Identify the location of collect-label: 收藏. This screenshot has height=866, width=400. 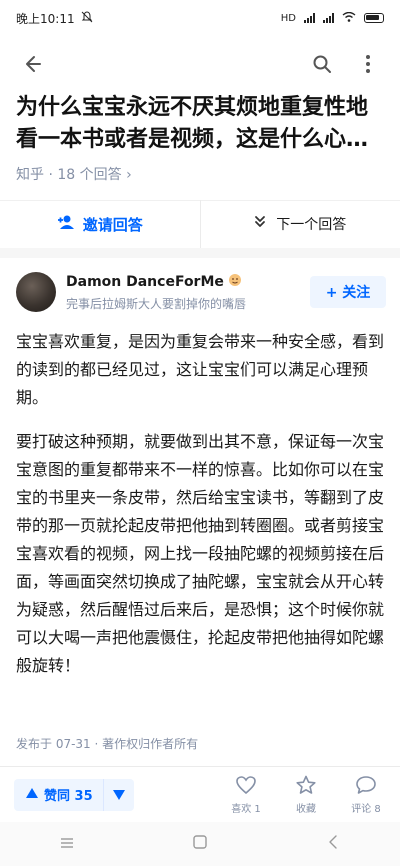
(306, 809).